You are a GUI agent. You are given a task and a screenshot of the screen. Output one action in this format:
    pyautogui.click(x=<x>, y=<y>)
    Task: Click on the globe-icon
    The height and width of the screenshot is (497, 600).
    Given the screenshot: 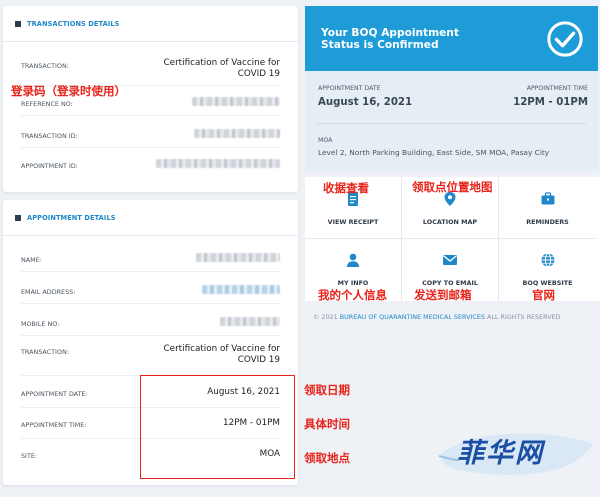 What is the action you would take?
    pyautogui.click(x=547, y=260)
    